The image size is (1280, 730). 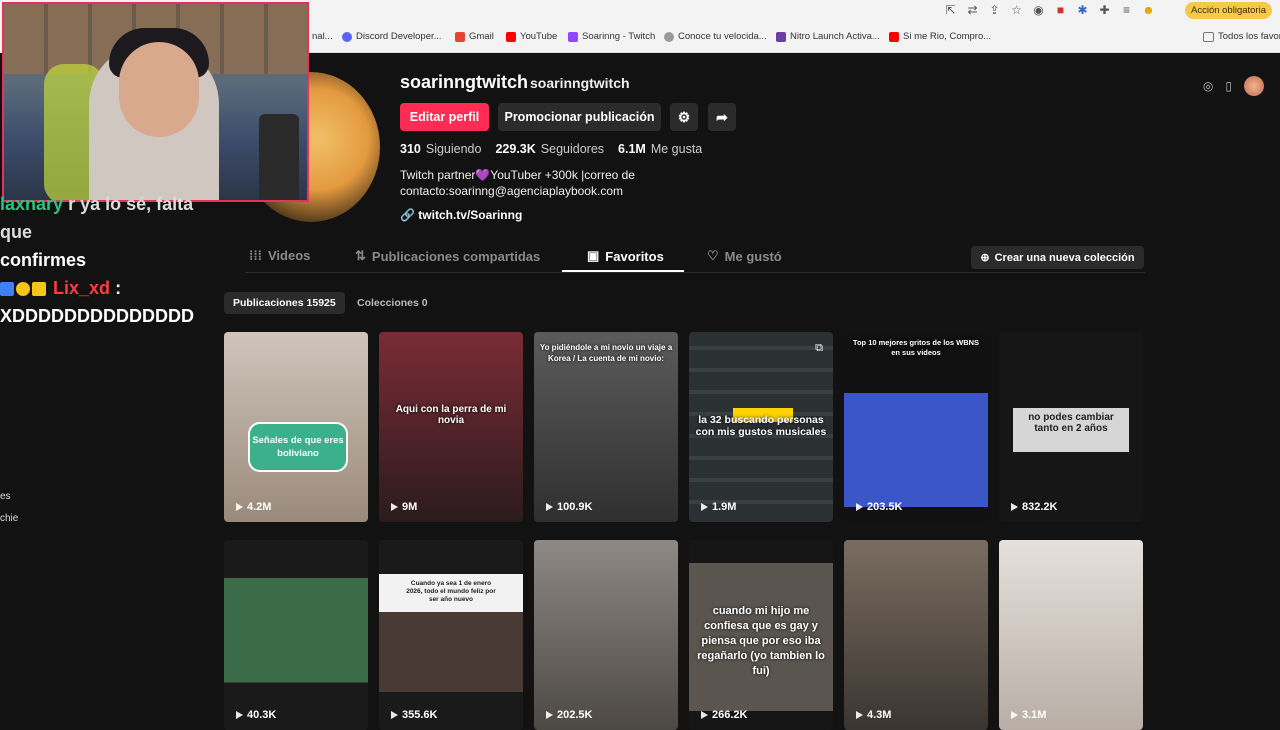 What do you see at coordinates (1049, 10) in the screenshot?
I see `browser-toolbar-icons: ⇱ ⇄ ⇪ ☆ ◉ ■ ✱ ✚ ≡ ☻` at bounding box center [1049, 10].